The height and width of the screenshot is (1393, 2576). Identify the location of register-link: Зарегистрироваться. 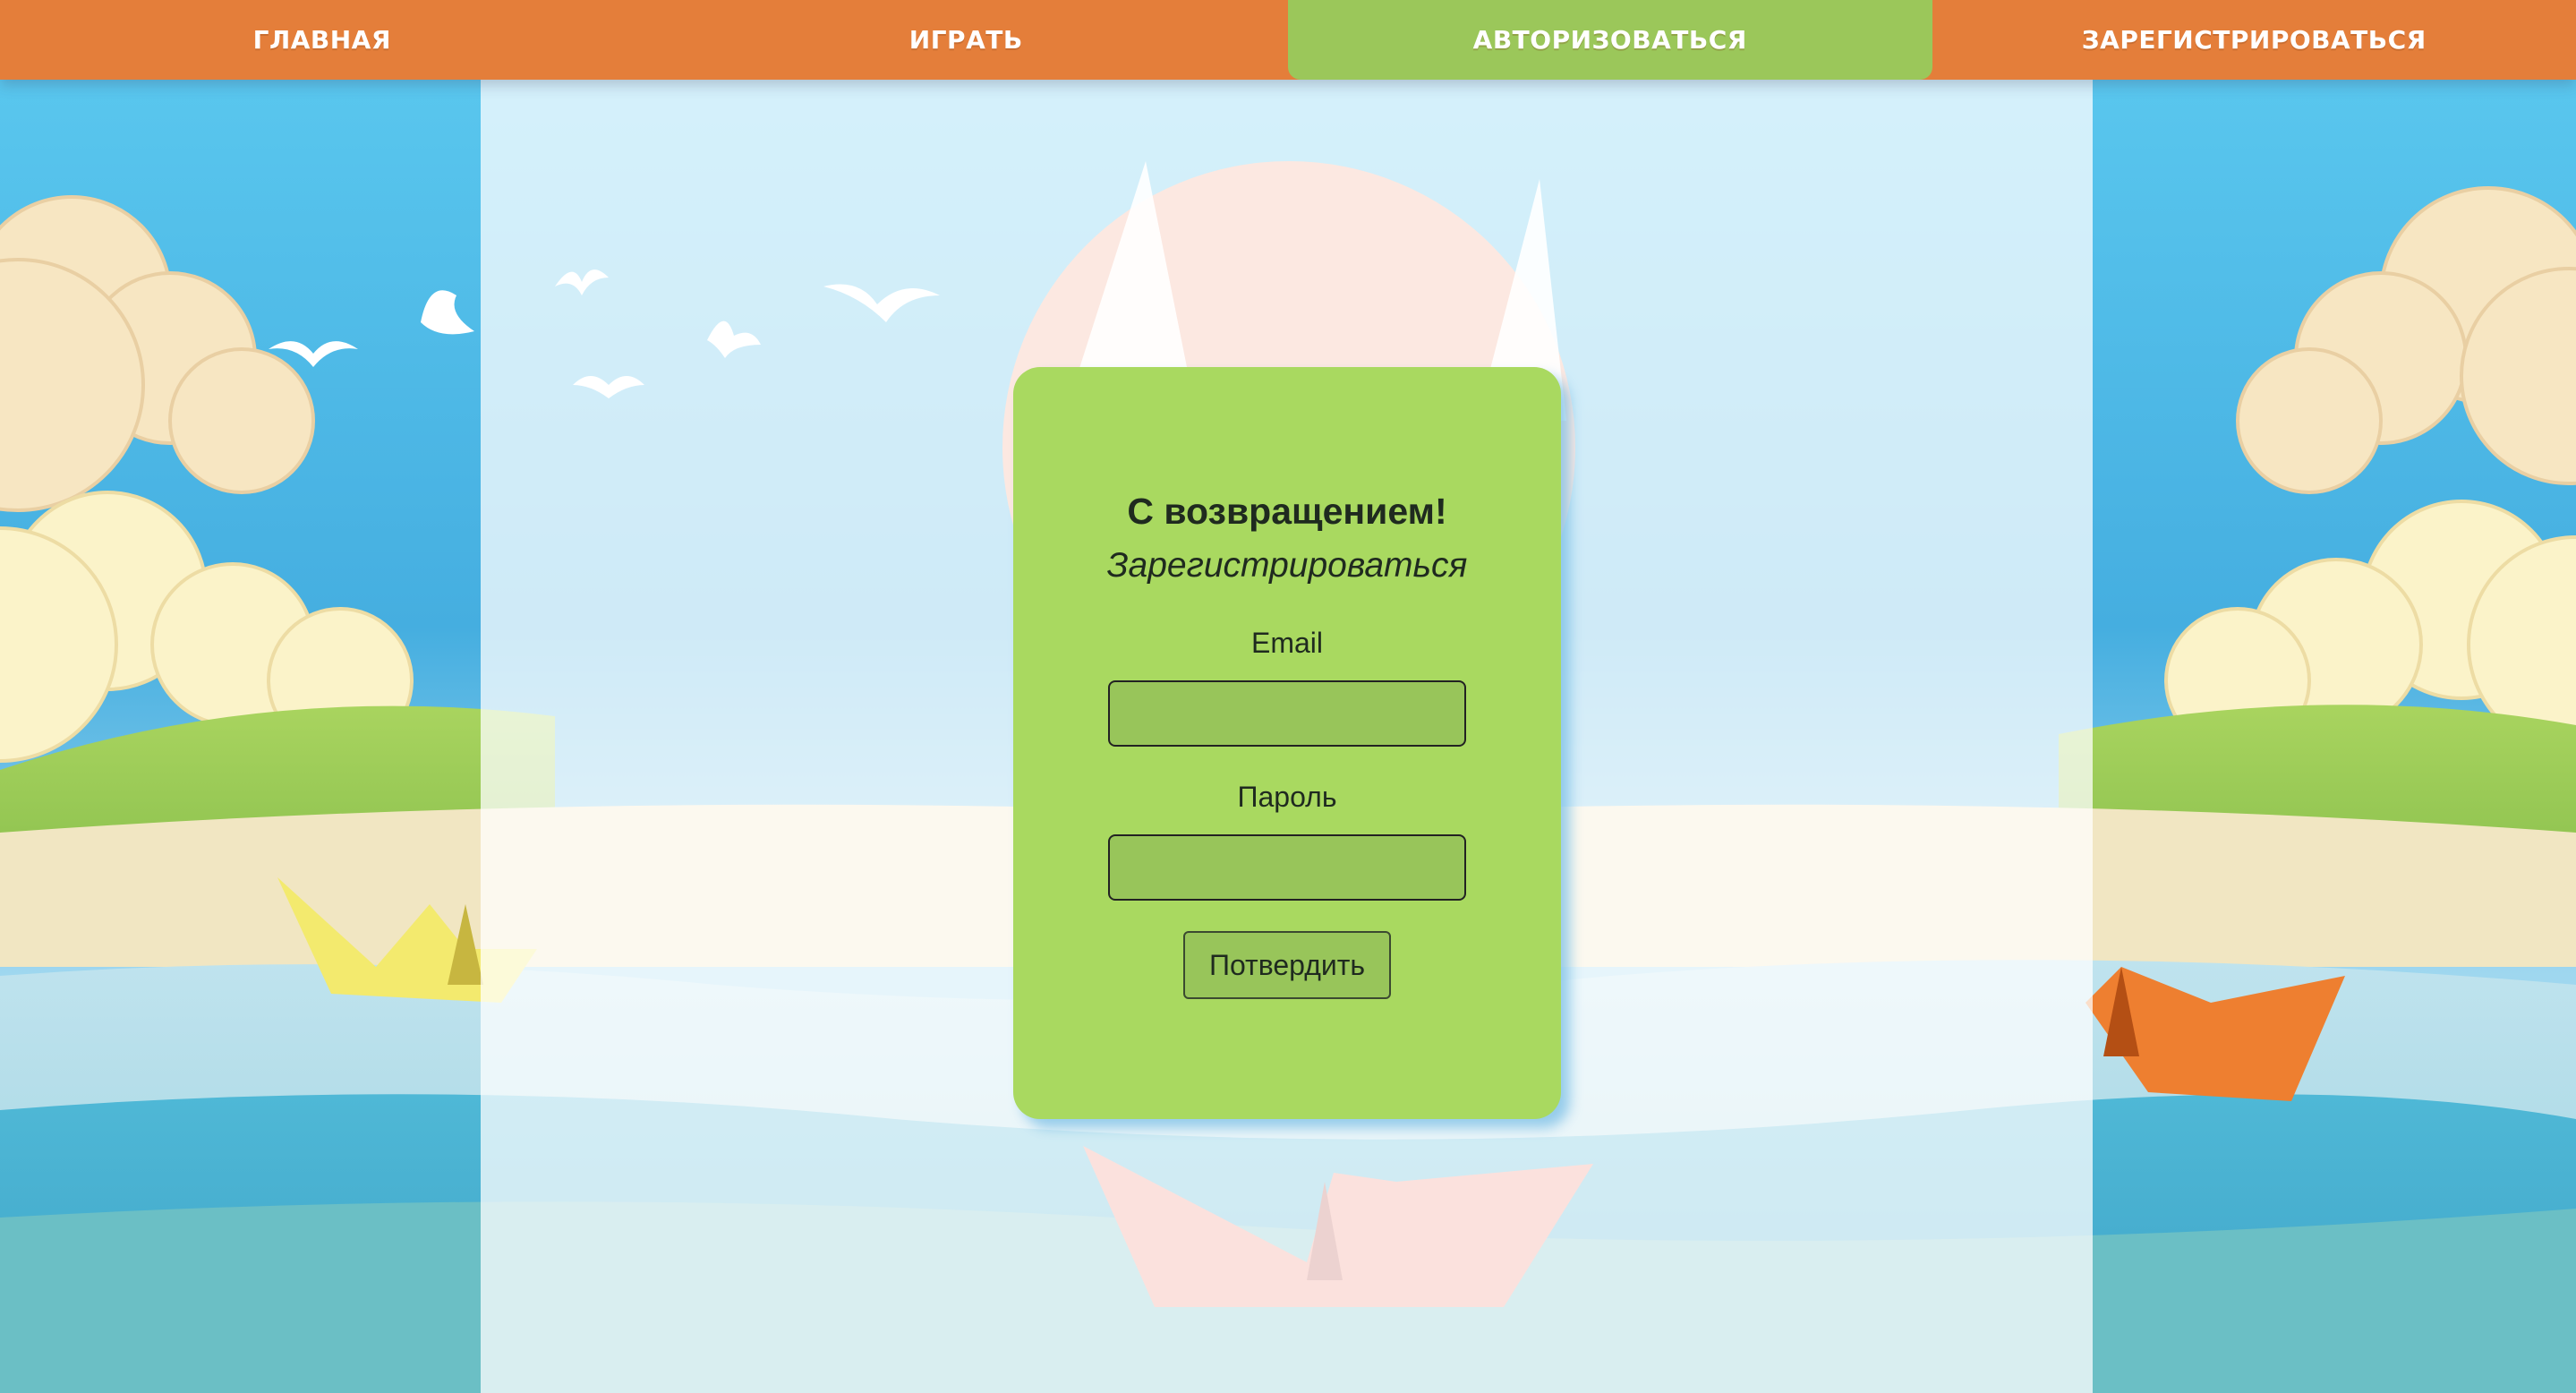
(1287, 566).